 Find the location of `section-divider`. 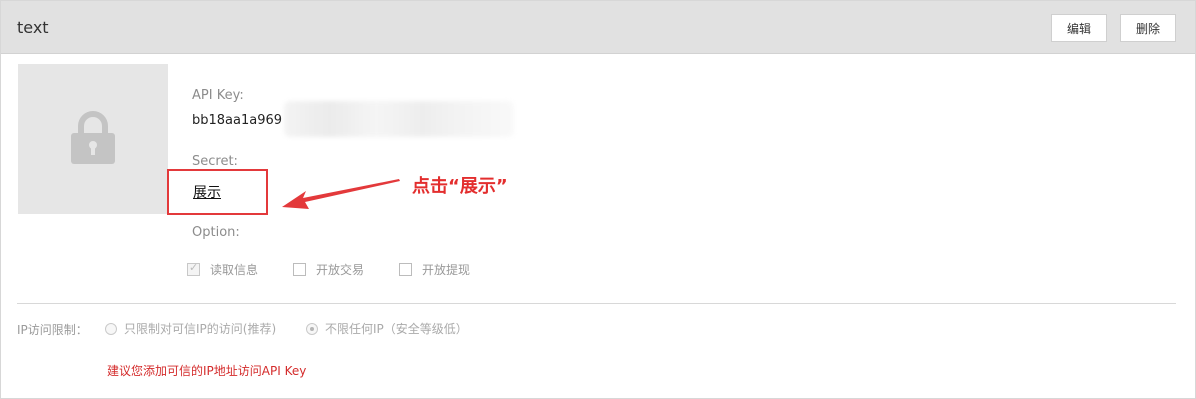

section-divider is located at coordinates (596, 303).